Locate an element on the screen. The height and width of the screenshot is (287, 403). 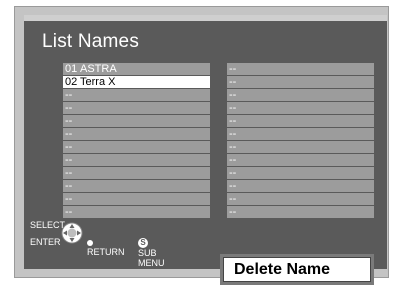
list-item: 02 Terra X is located at coordinates (136, 82).